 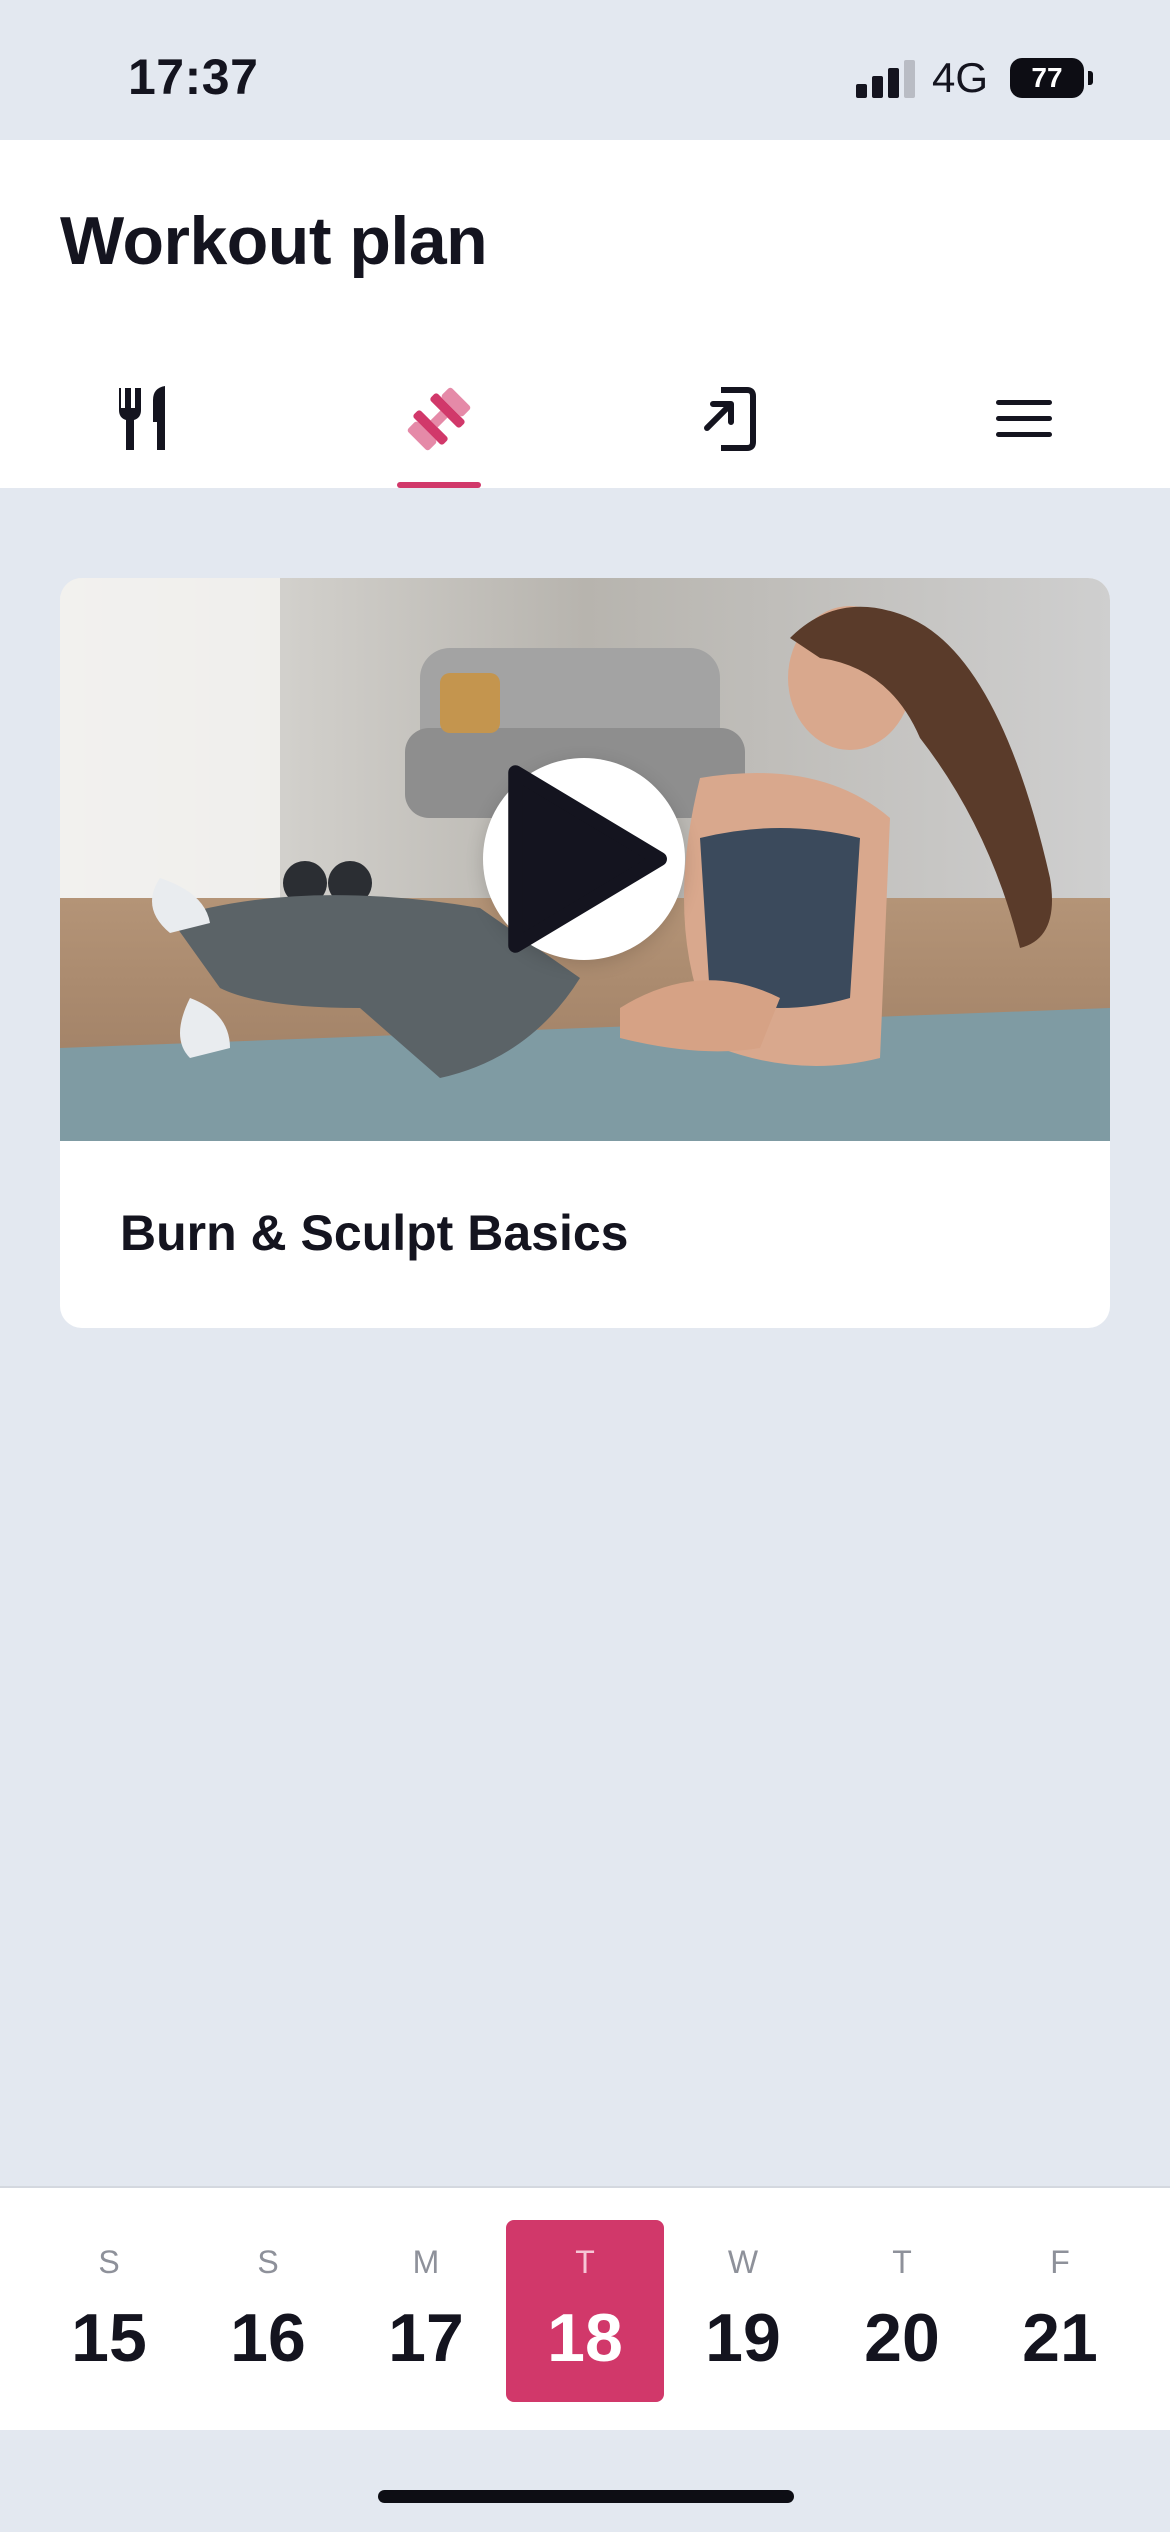 What do you see at coordinates (743, 2338) in the screenshot?
I see `day-number: 19` at bounding box center [743, 2338].